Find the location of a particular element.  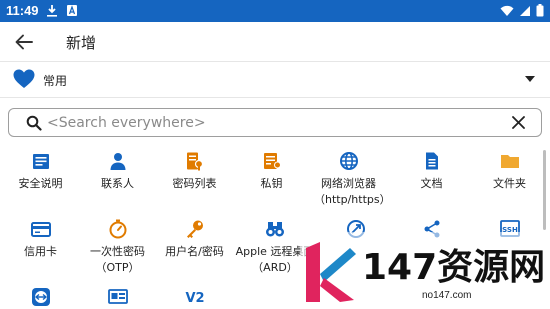

svg-text: V2 is located at coordinates (194, 298).